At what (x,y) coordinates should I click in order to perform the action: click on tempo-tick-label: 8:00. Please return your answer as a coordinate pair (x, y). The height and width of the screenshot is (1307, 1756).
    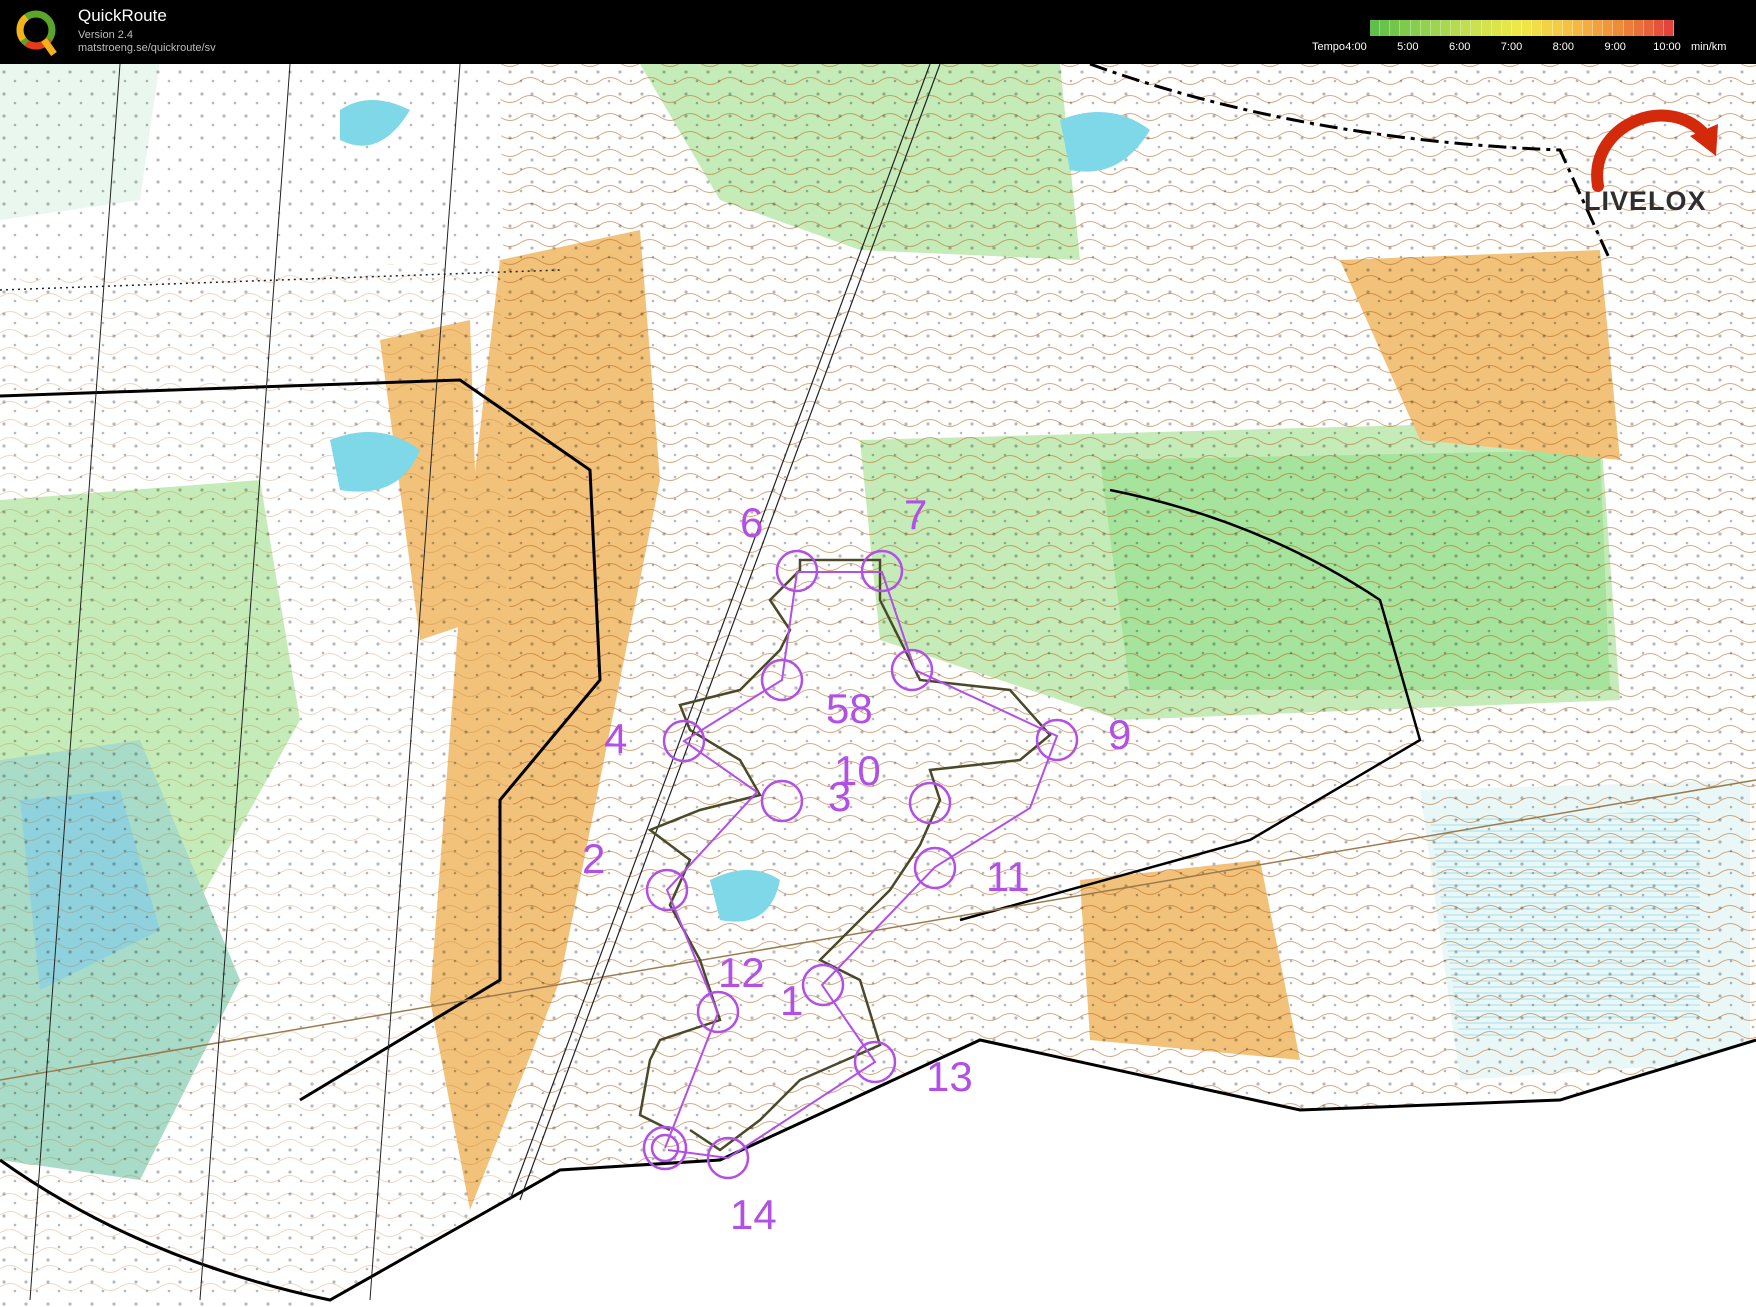
    Looking at the image, I should click on (1563, 47).